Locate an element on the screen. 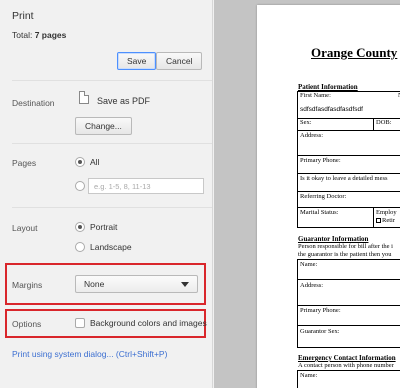  marital-label: Marital Status: is located at coordinates (319, 212).